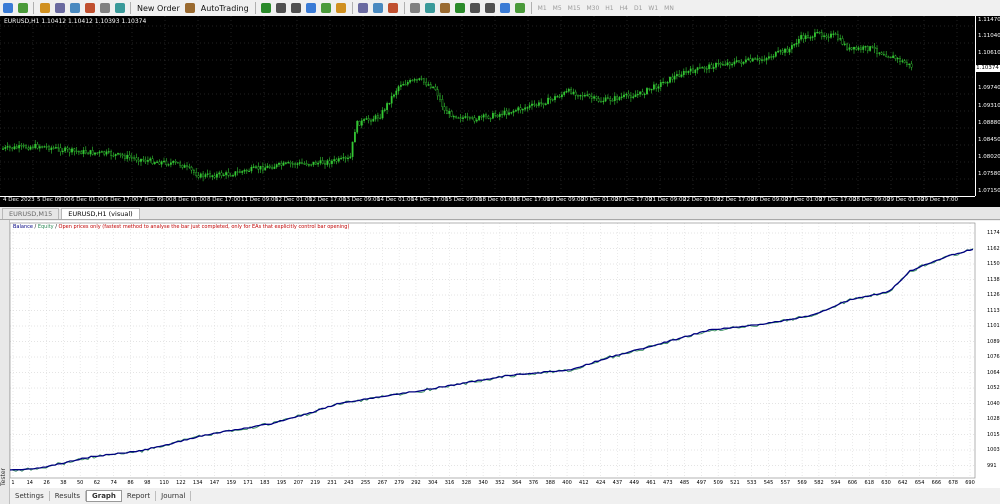 The width and height of the screenshot is (1000, 504). I want to click on cursor-icon, so click(393, 8).